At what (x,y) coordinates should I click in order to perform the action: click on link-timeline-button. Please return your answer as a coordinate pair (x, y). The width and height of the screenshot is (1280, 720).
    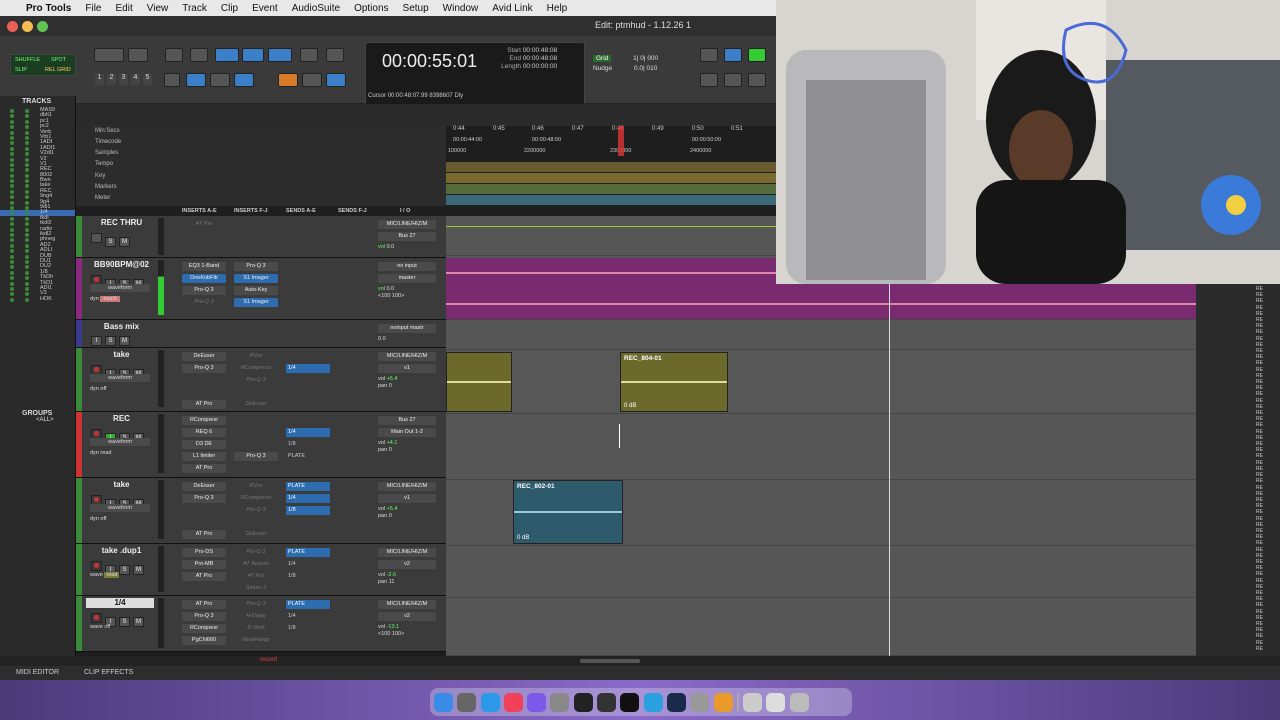
    Looking at the image, I should click on (196, 80).